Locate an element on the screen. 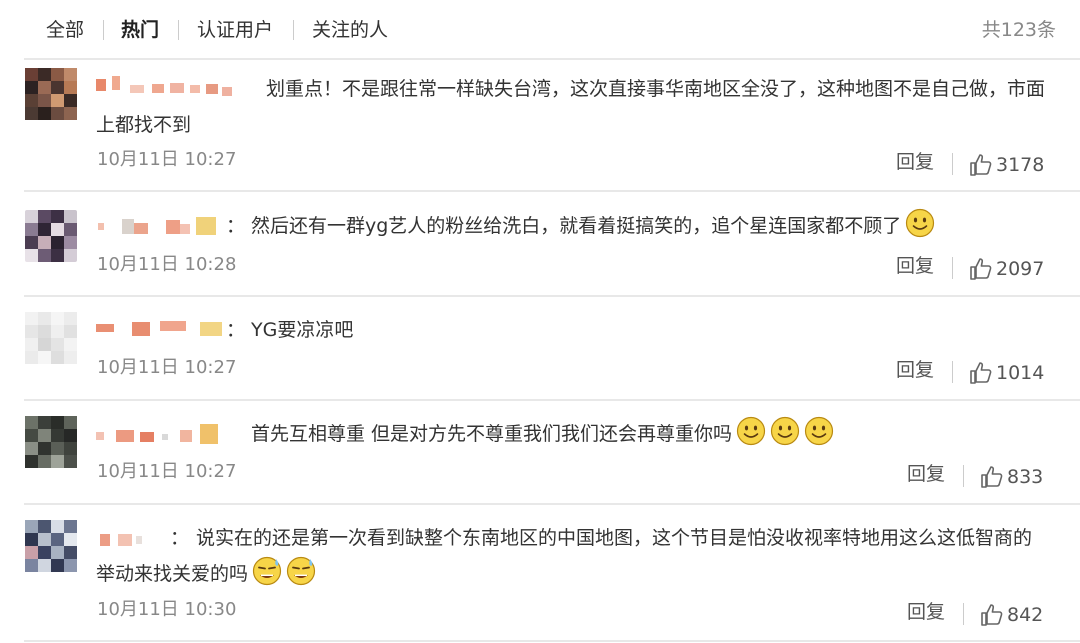 The height and width of the screenshot is (643, 1080). like-button: 842 is located at coordinates (1012, 615).